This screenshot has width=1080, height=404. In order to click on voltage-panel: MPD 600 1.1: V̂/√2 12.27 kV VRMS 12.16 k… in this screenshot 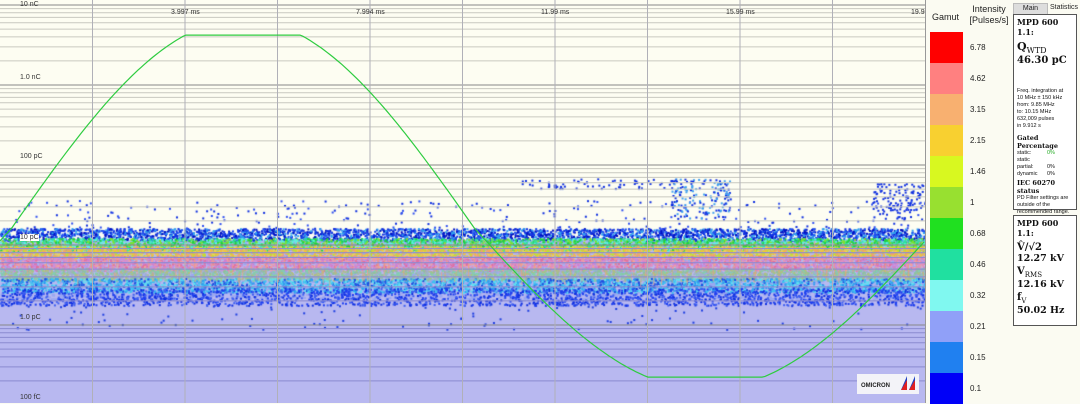, I will do `click(1045, 270)`.